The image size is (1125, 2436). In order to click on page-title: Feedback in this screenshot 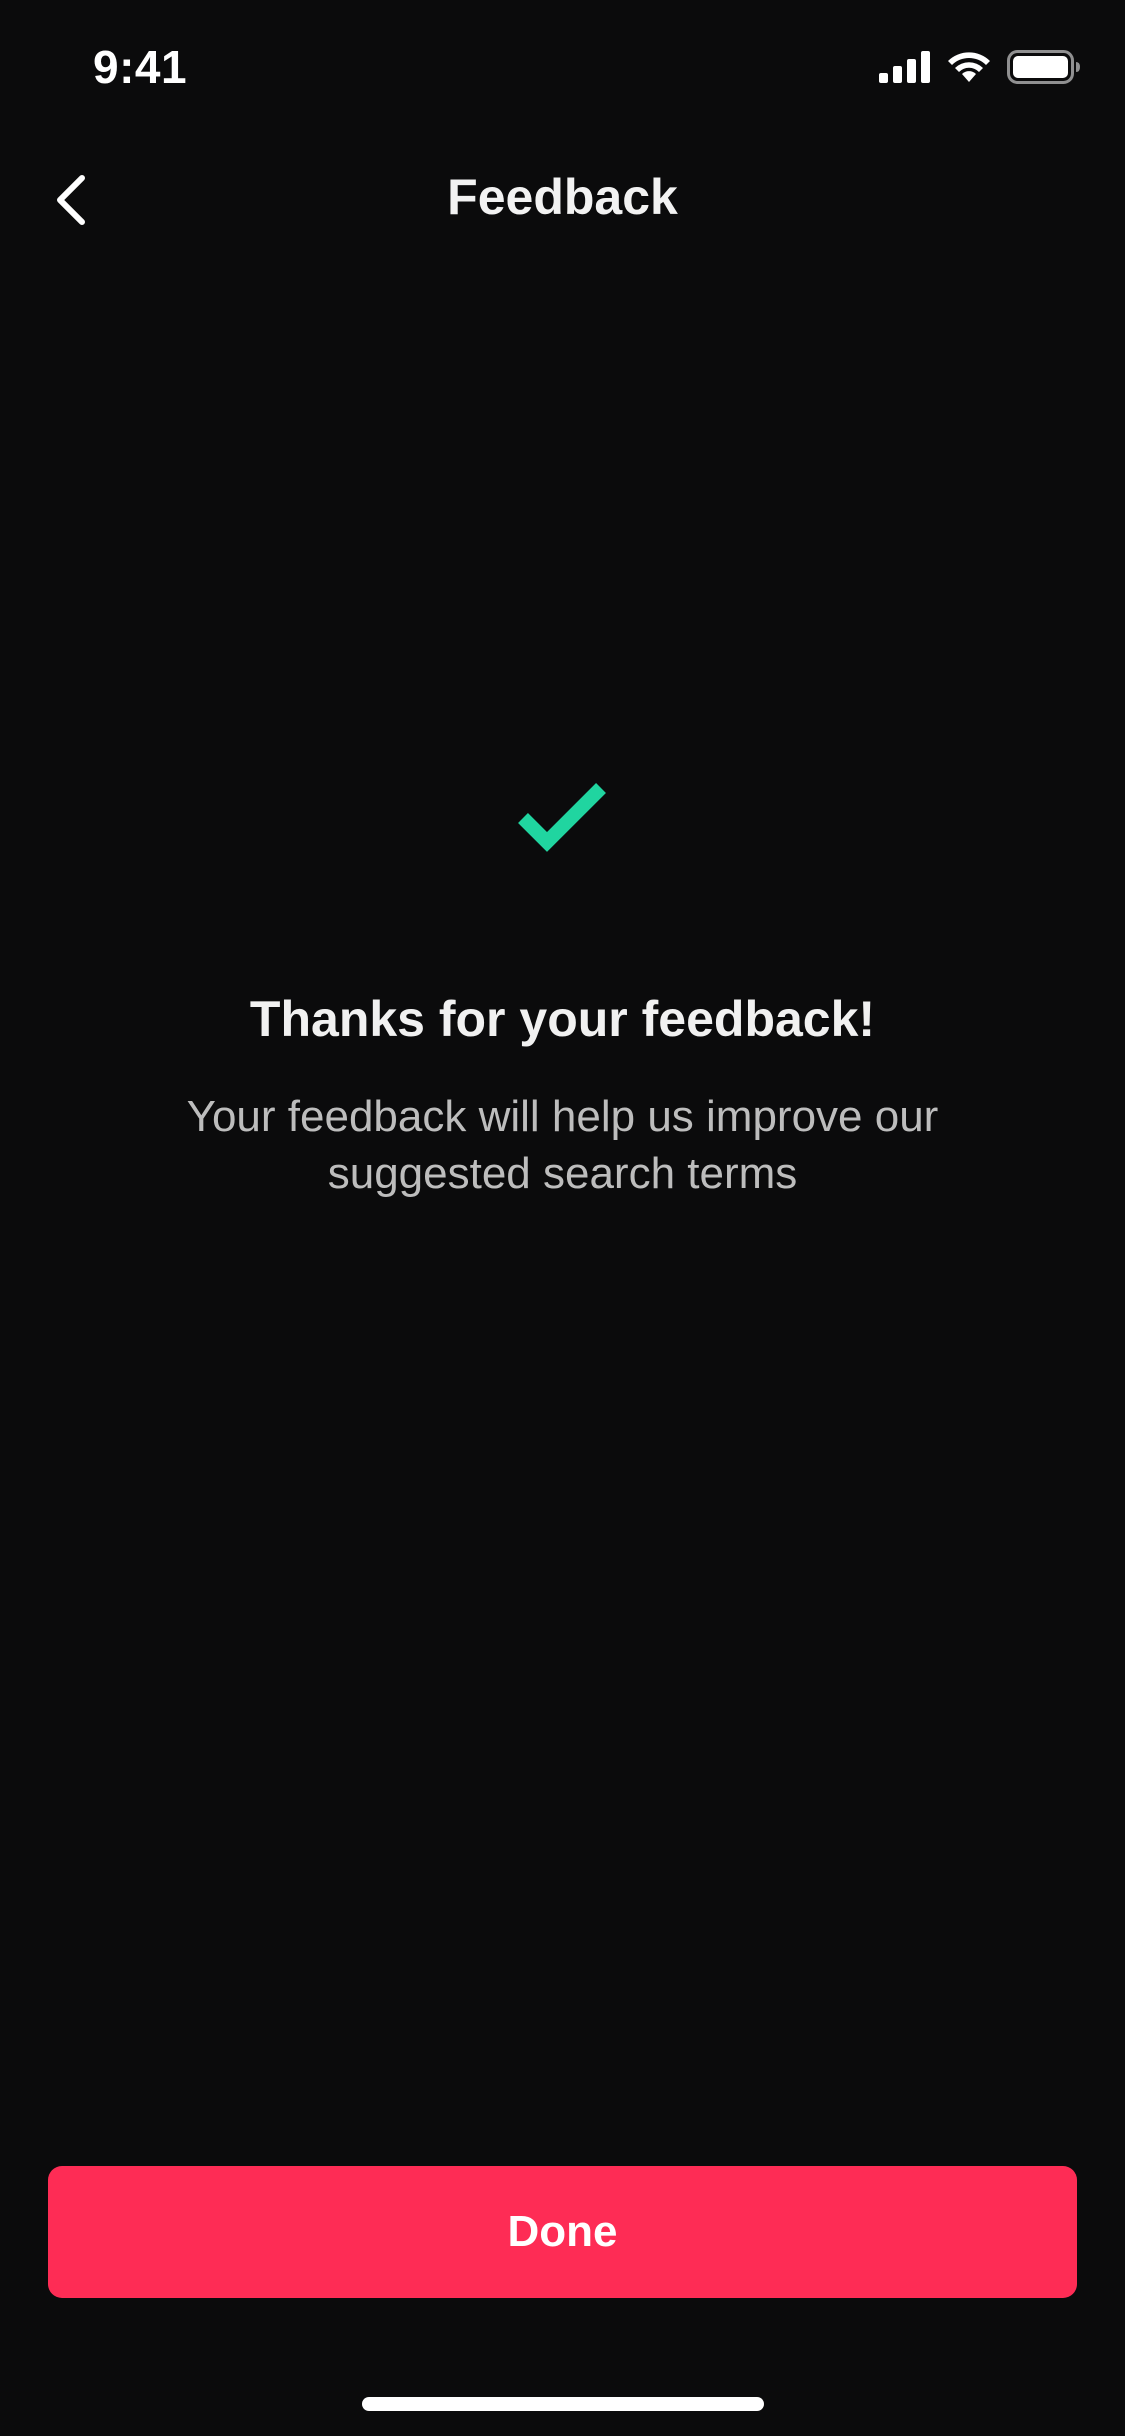, I will do `click(562, 197)`.